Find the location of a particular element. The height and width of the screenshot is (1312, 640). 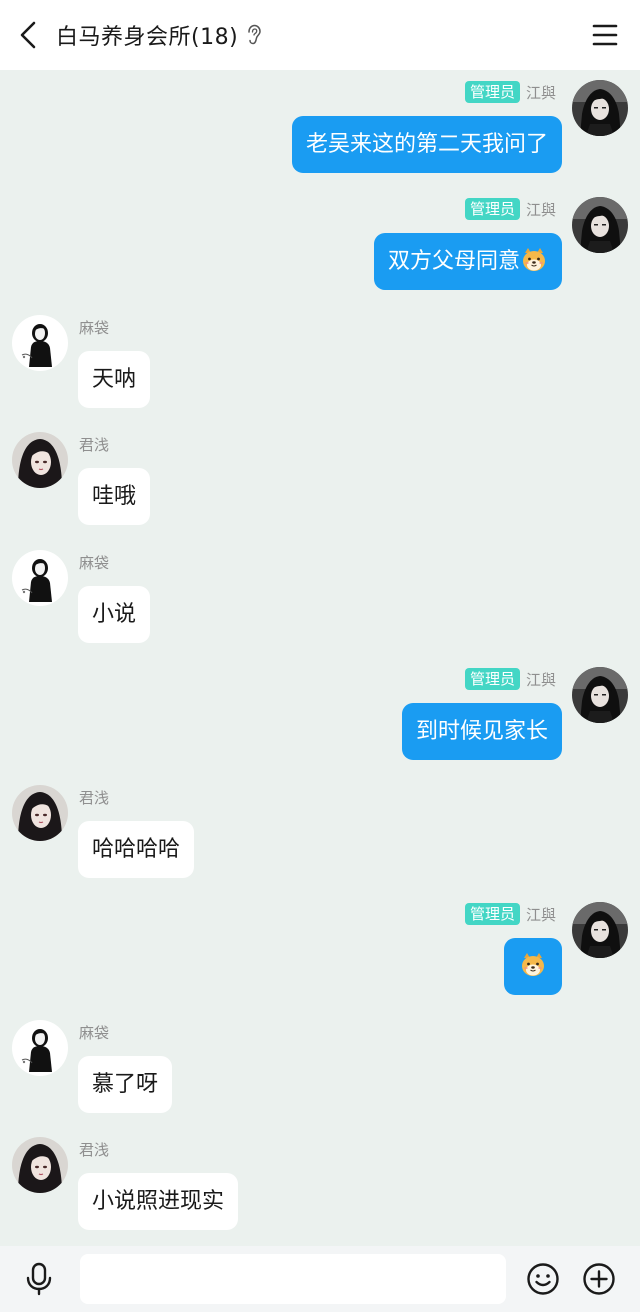

back-button is located at coordinates (28, 35).